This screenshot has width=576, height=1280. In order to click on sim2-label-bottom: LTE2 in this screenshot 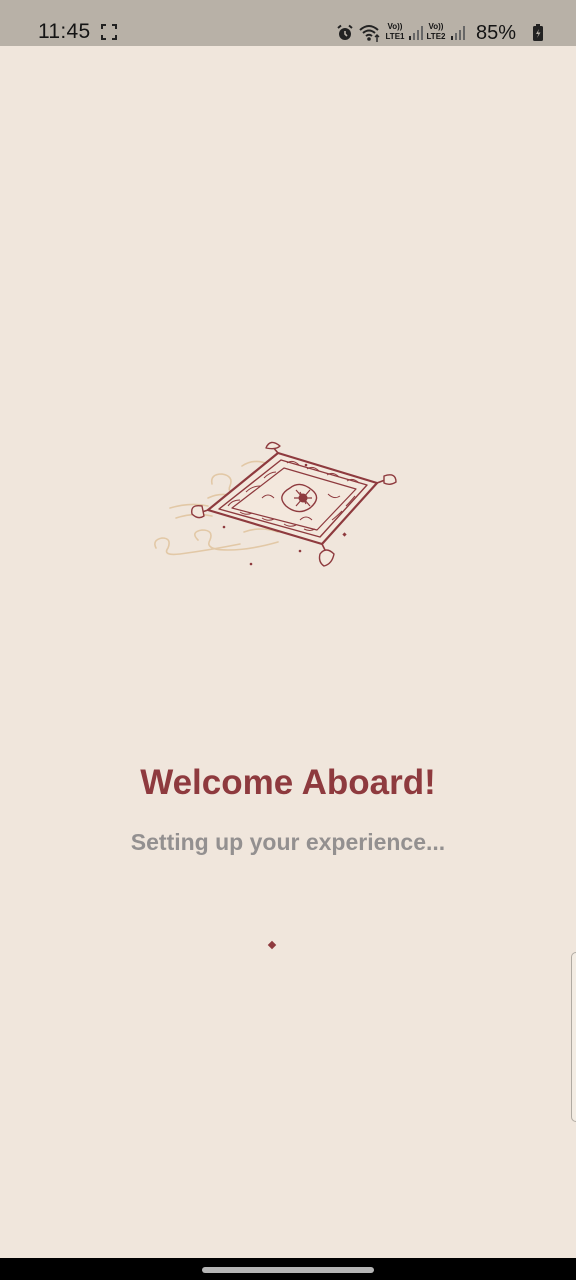, I will do `click(436, 36)`.